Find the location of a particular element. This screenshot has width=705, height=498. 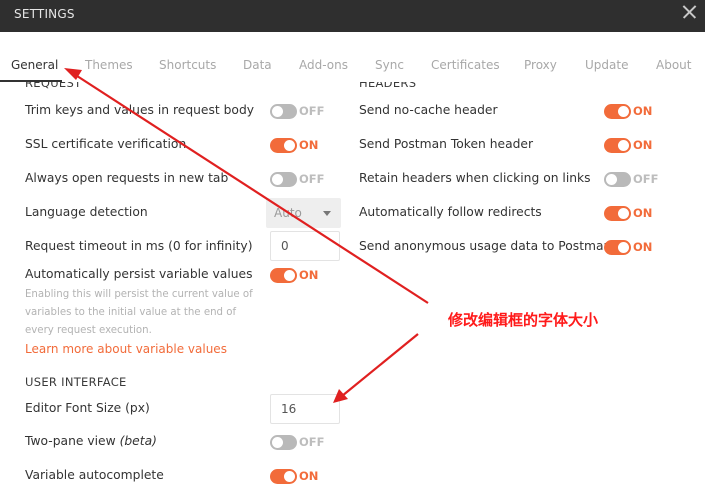

persist-vars-label: Automatically persist variable values is located at coordinates (139, 274).